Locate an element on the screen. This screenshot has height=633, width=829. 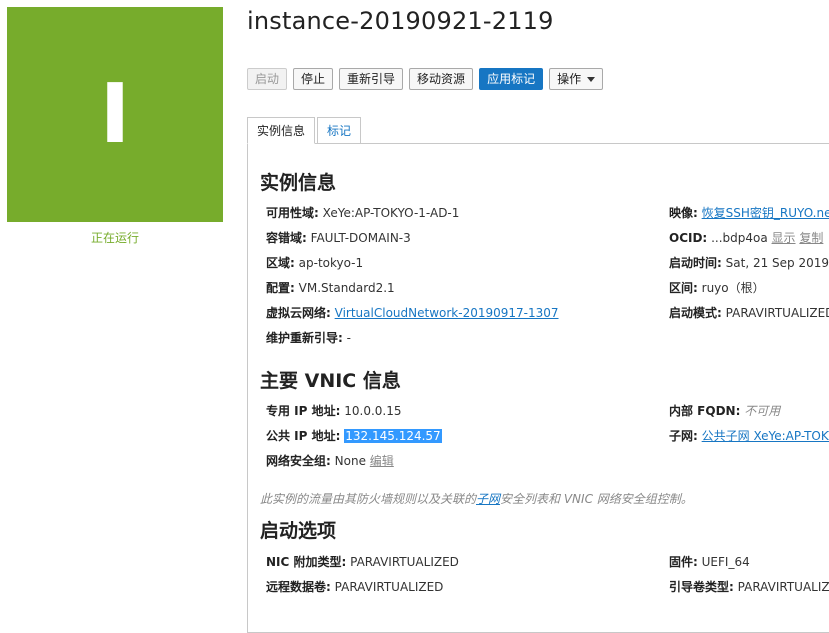
image-link: 恢复SSH密钥_RUYO.net is located at coordinates (765, 213).